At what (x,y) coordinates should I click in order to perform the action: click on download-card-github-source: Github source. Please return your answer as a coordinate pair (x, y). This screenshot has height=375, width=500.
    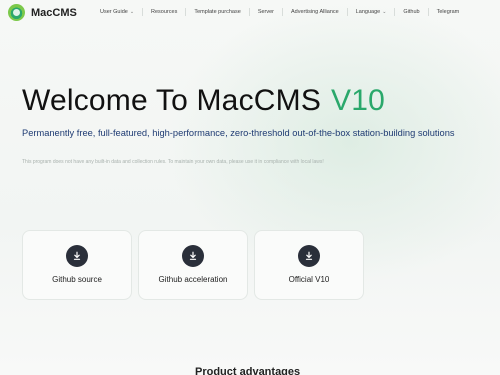
    Looking at the image, I should click on (77, 265).